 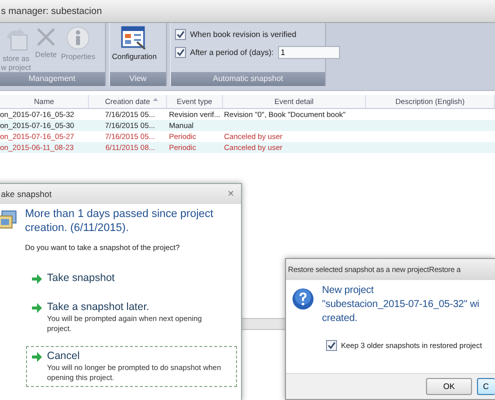 I want to click on dialog-message: New project "subestacion_2015-07-16_05-32" wi created., so click(x=401, y=305).